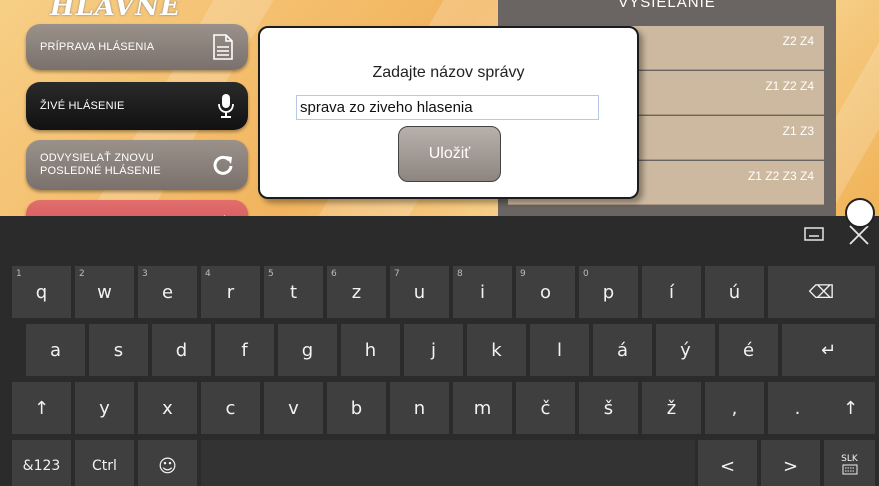 This screenshot has height=486, width=879. I want to click on close-icon, so click(859, 237).